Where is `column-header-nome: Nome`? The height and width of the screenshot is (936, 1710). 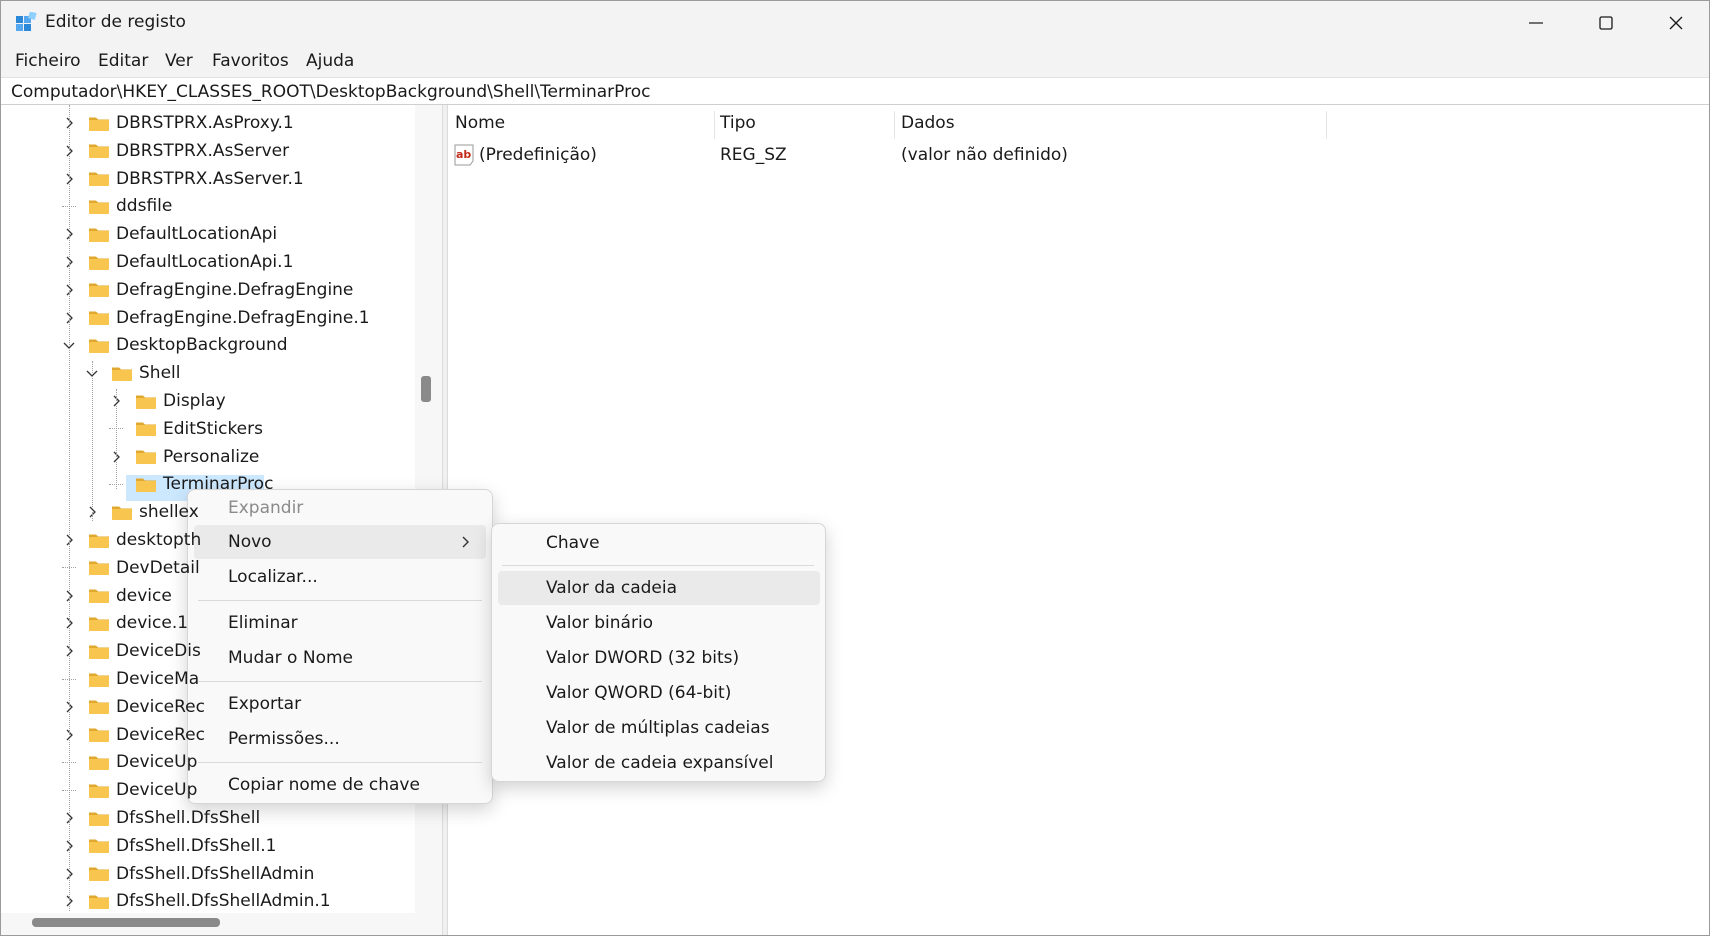
column-header-nome: Nome is located at coordinates (480, 123).